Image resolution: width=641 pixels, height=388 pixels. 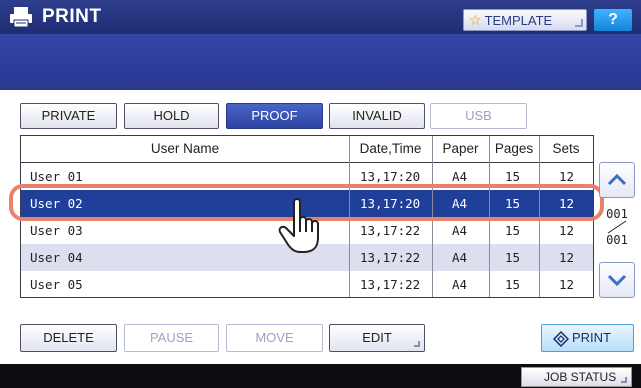 I want to click on cell-user: User 04, so click(x=56, y=257).